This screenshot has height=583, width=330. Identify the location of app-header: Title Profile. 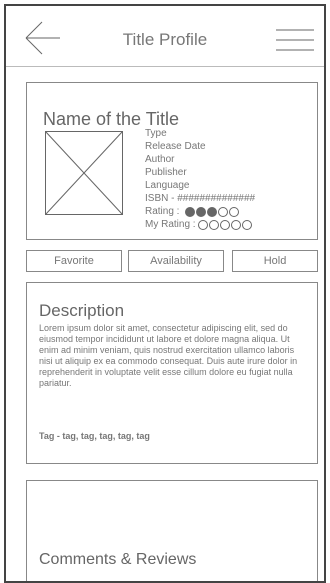
(165, 36).